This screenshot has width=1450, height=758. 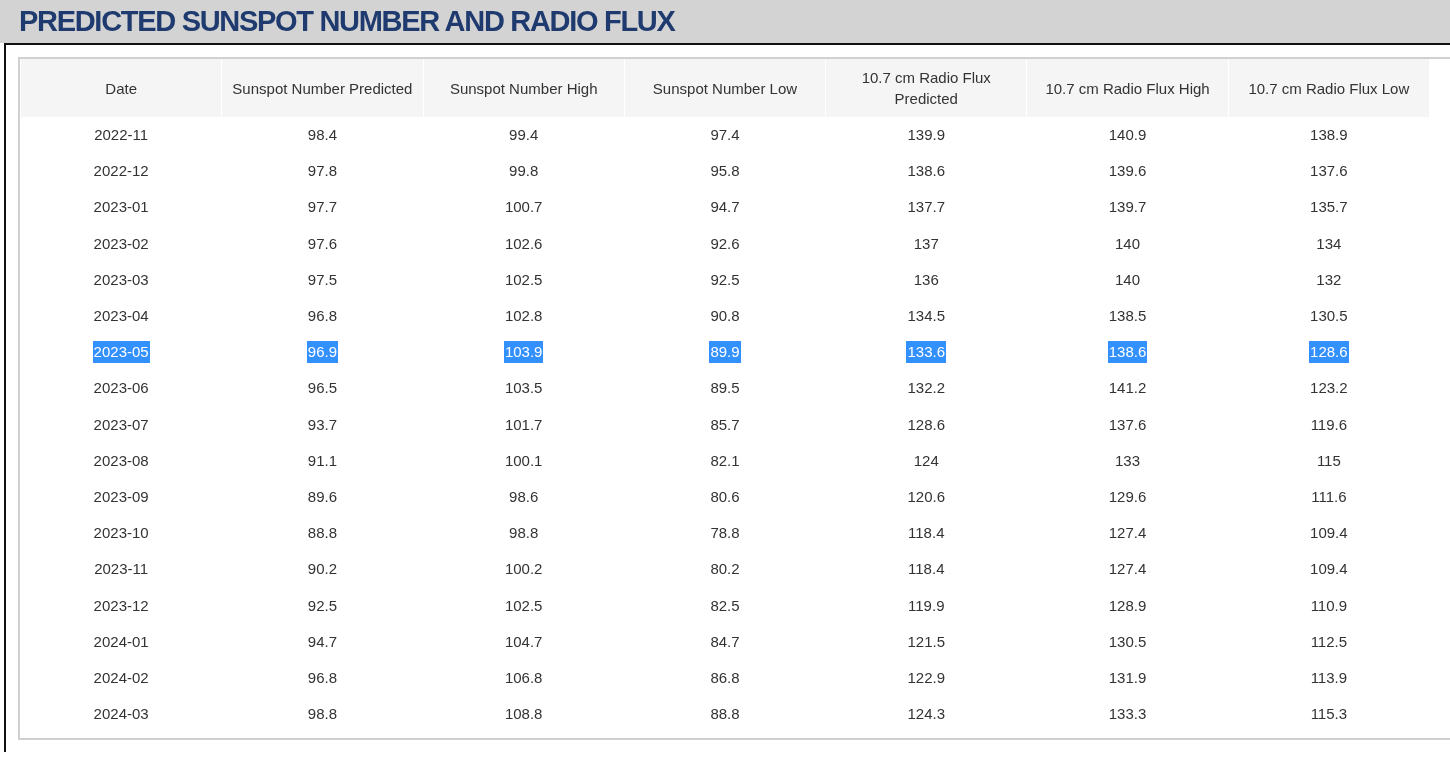 What do you see at coordinates (926, 677) in the screenshot?
I see `table-cell-text: 122.9` at bounding box center [926, 677].